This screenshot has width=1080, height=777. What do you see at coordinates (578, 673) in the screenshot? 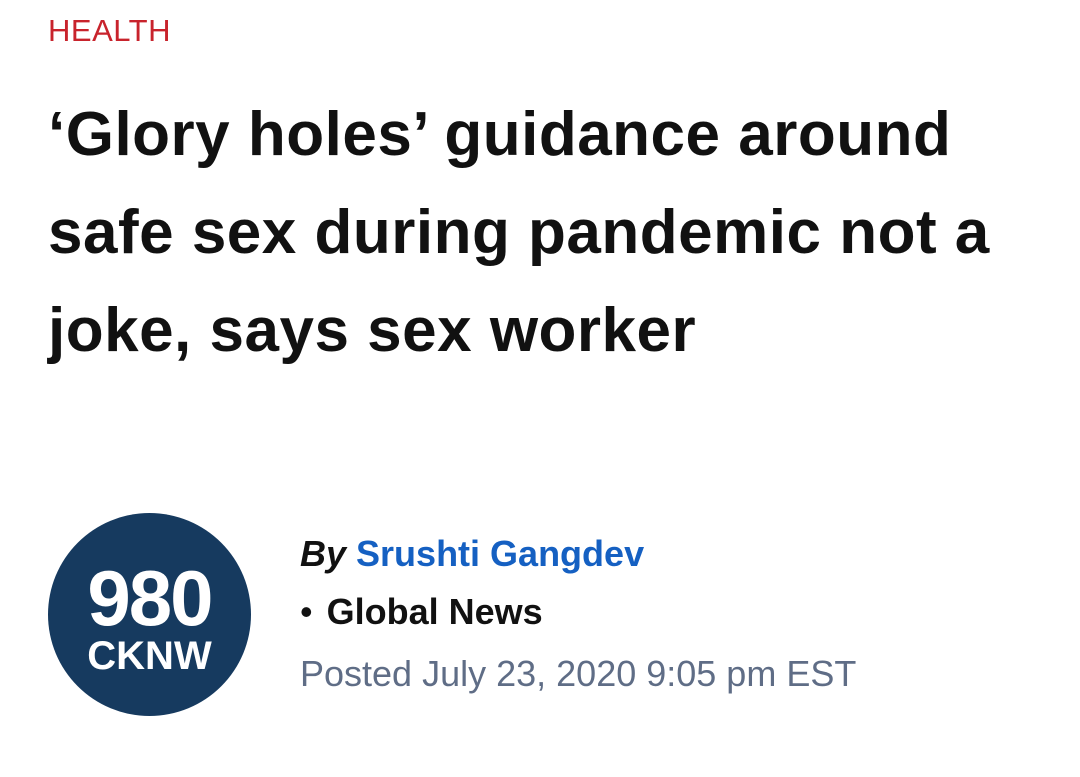
I see `posted-timestamp: Posted July 23, 2020 9:05 pm EST` at bounding box center [578, 673].